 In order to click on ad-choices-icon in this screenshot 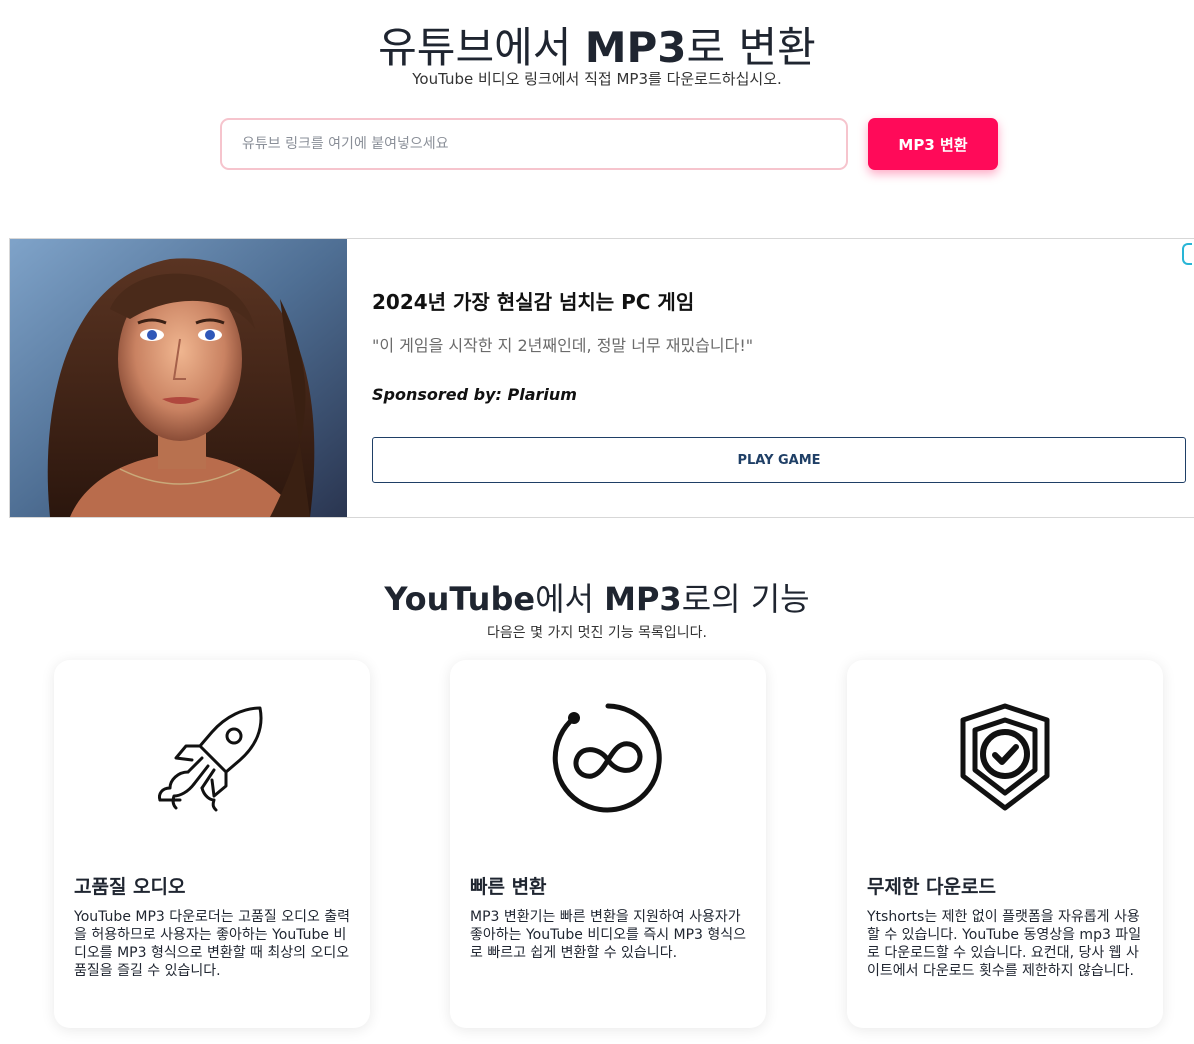, I will do `click(1187, 254)`.